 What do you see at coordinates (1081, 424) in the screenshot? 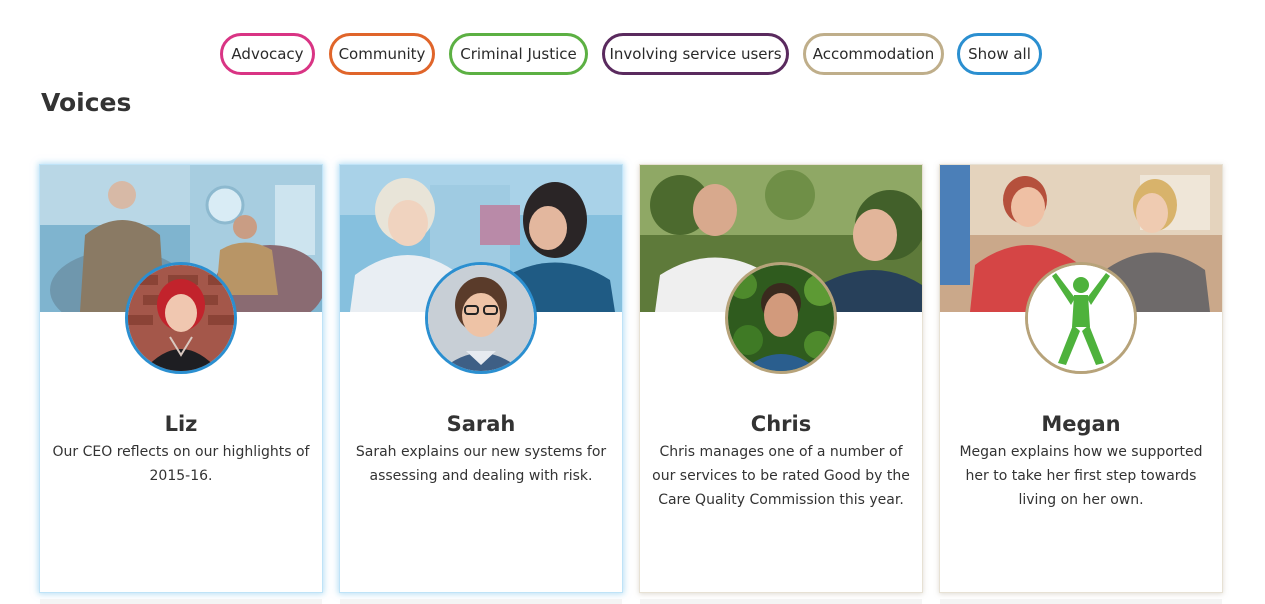
I see `card-name: Megan` at bounding box center [1081, 424].